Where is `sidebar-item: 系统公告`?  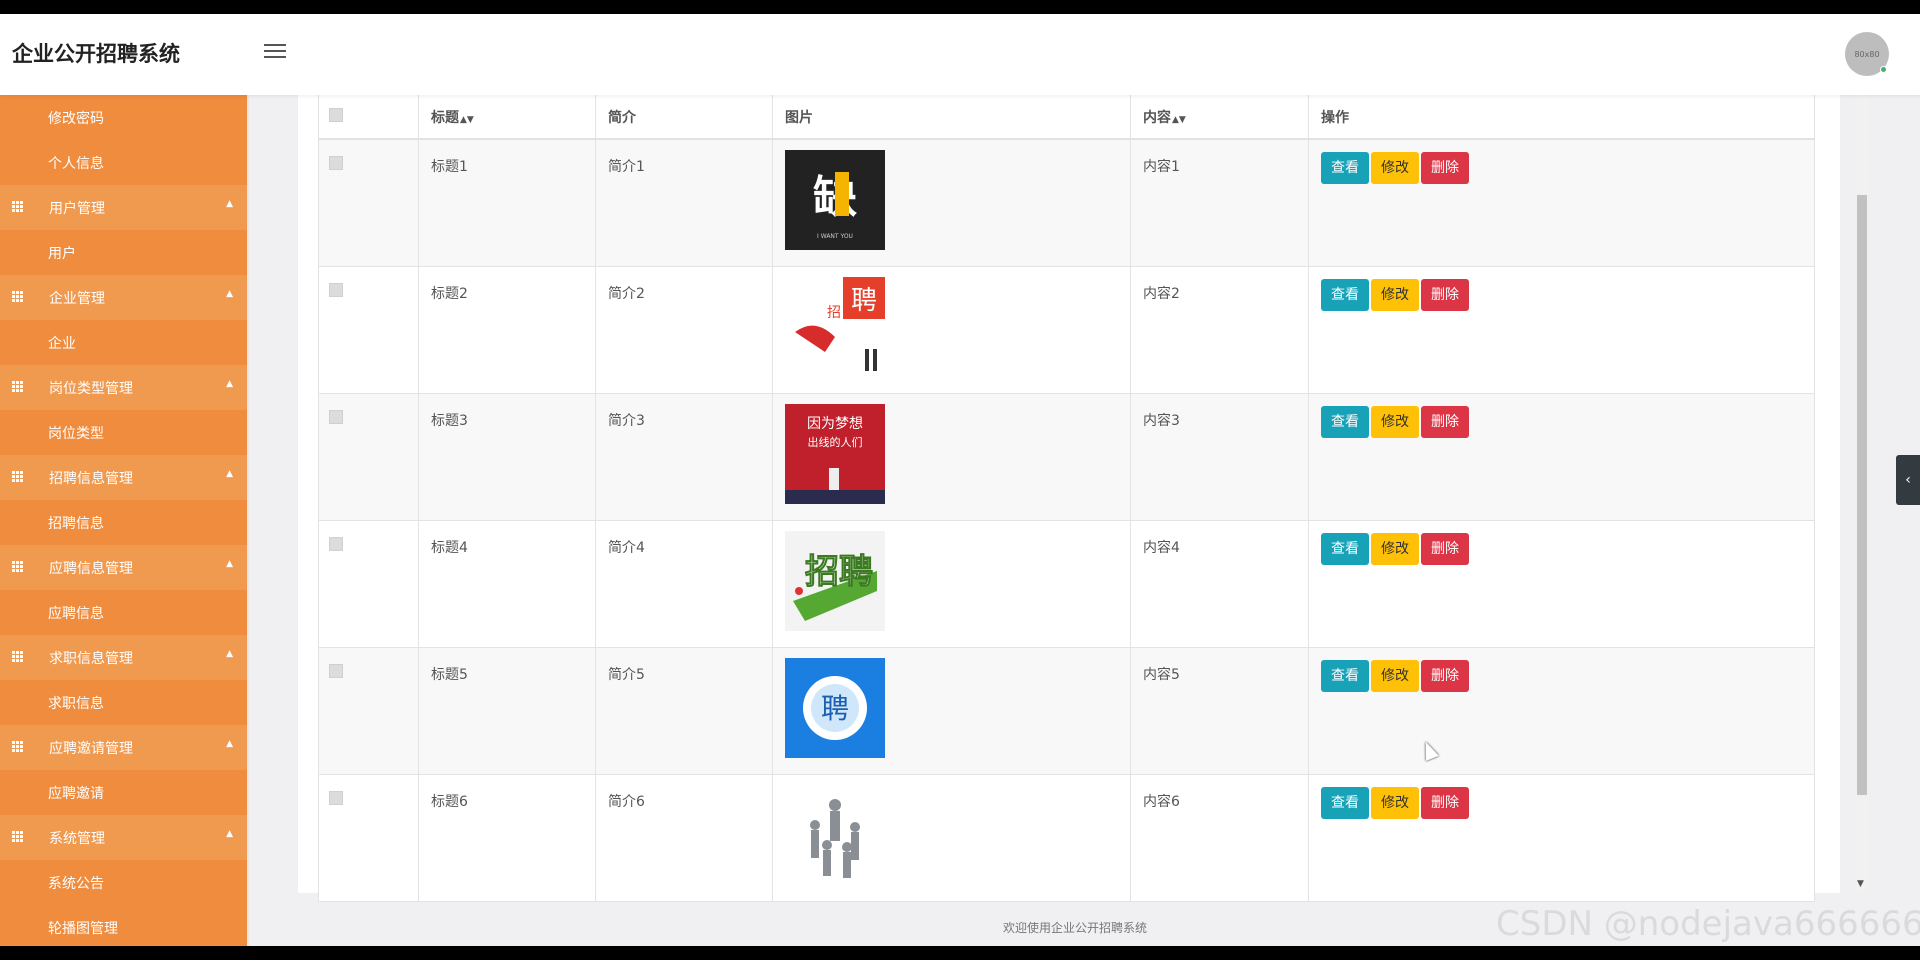 sidebar-item: 系统公告 is located at coordinates (123, 882).